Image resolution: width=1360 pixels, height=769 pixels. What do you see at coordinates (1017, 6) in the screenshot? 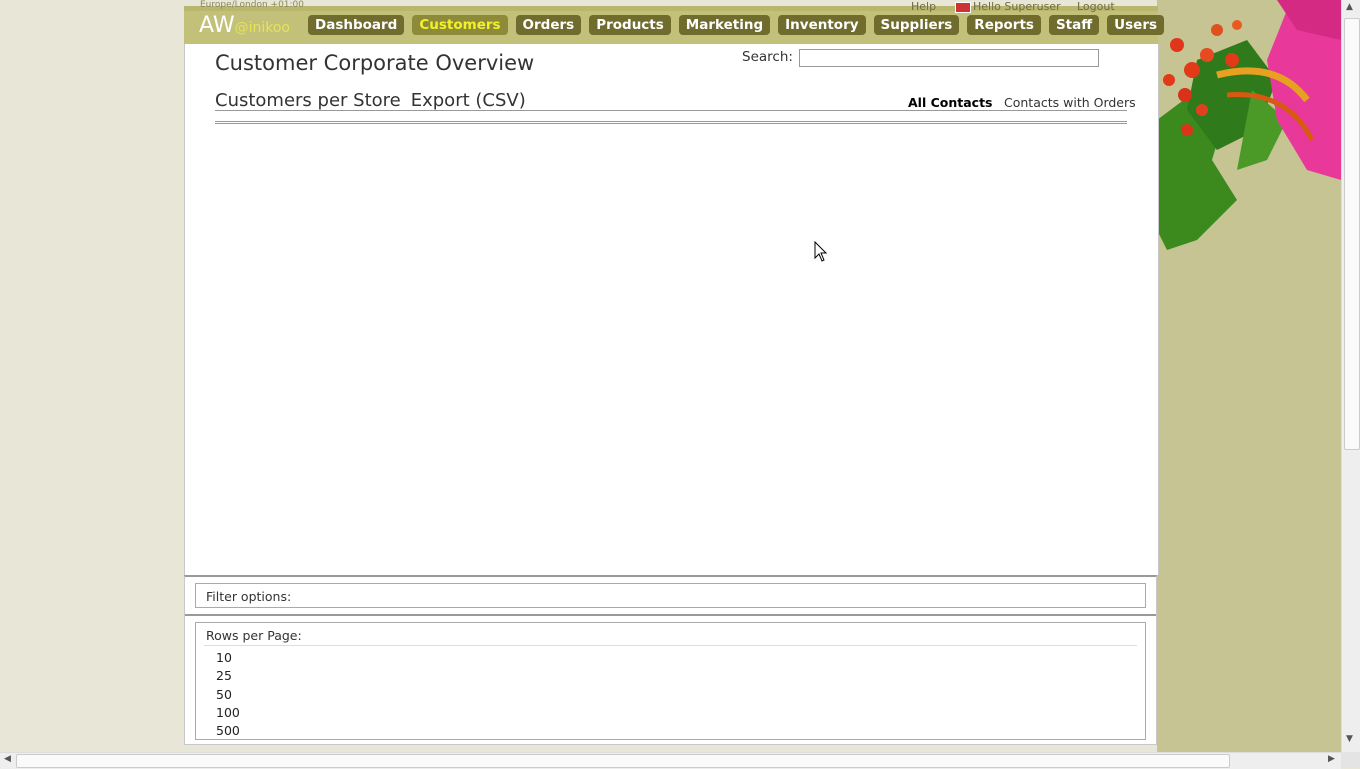
I see `hello-user-text: Hello Superuser` at bounding box center [1017, 6].